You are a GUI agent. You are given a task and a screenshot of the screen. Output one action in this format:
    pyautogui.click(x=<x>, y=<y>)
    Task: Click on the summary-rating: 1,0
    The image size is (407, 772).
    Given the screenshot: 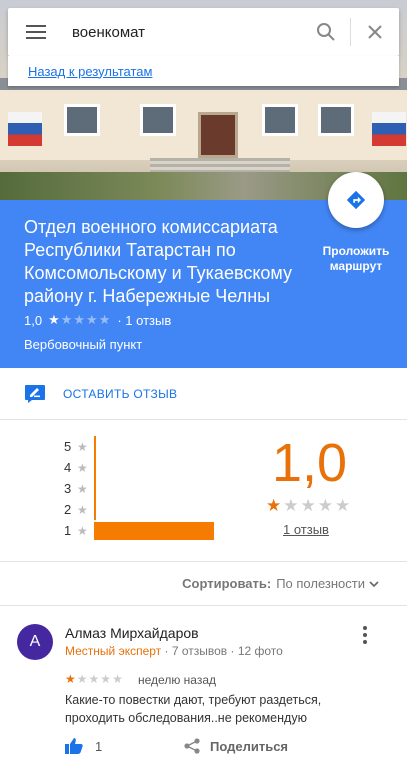 What is the action you would take?
    pyautogui.click(x=310, y=463)
    